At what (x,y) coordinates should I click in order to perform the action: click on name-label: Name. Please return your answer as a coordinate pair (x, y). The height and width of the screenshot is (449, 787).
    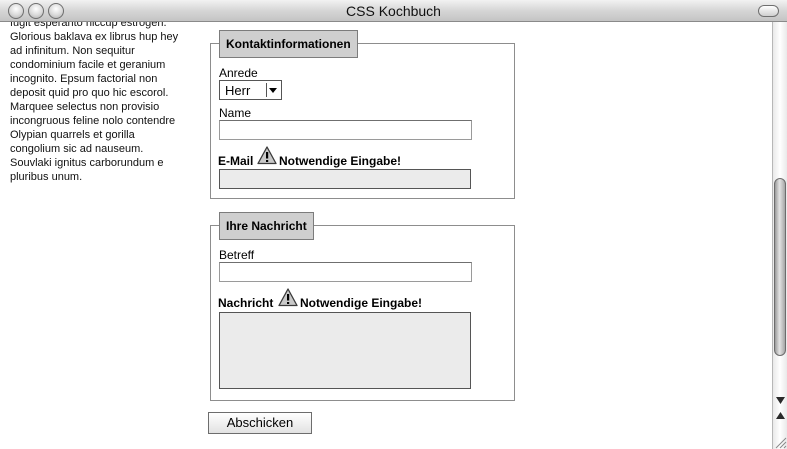
    Looking at the image, I should click on (235, 113).